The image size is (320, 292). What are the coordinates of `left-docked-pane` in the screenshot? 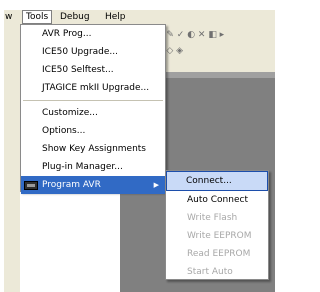 It's located at (12, 182).